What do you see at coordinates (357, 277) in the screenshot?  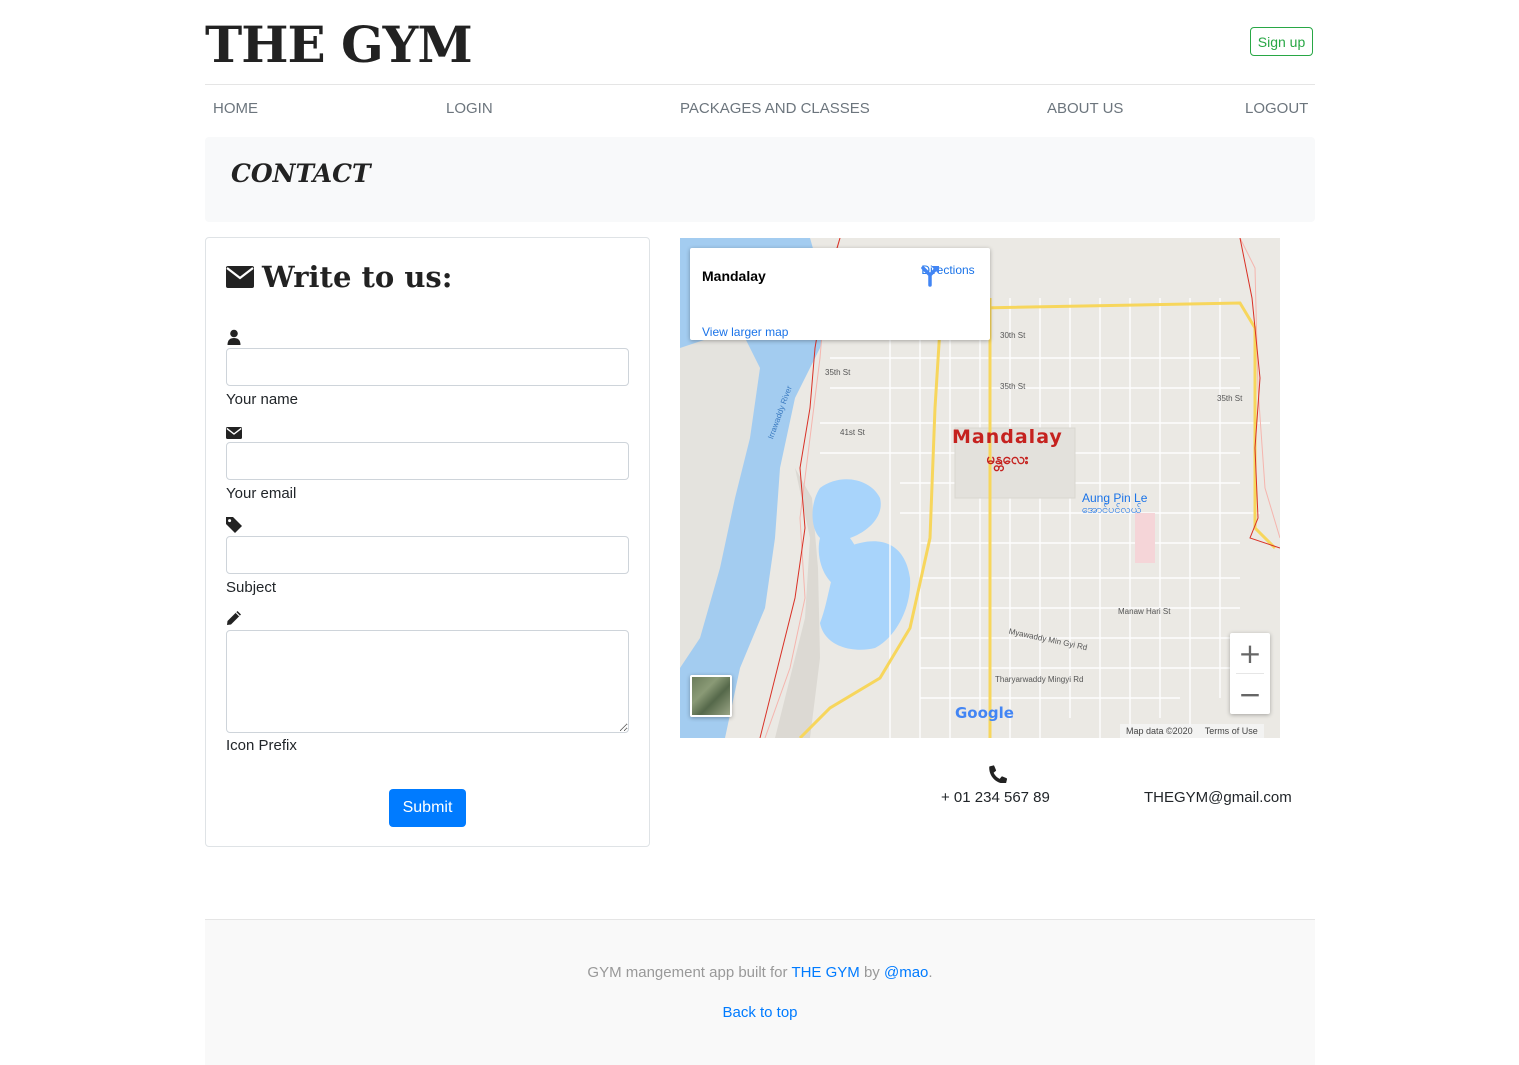 I see `form-title-text: Write to us:` at bounding box center [357, 277].